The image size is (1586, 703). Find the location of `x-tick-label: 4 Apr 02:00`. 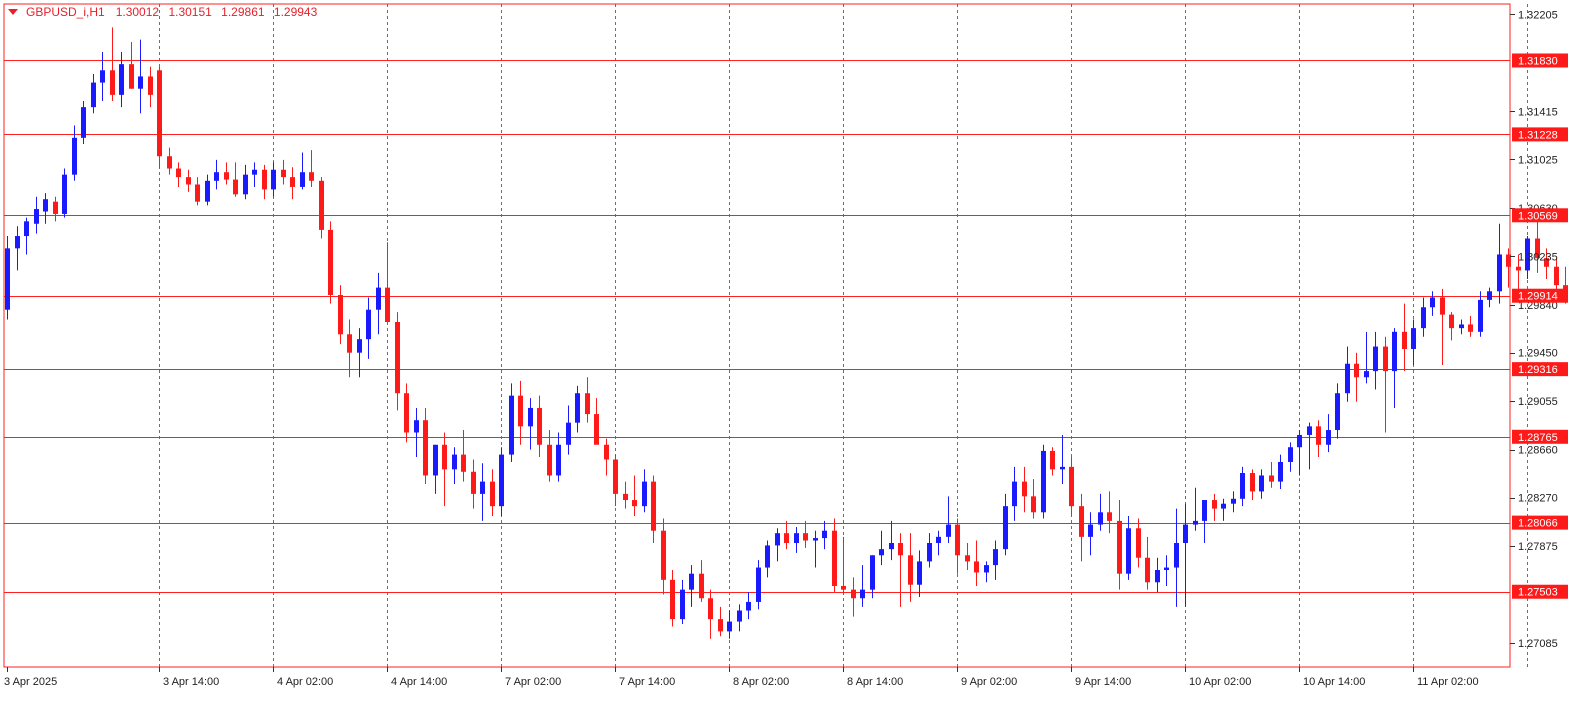

x-tick-label: 4 Apr 02:00 is located at coordinates (305, 682).